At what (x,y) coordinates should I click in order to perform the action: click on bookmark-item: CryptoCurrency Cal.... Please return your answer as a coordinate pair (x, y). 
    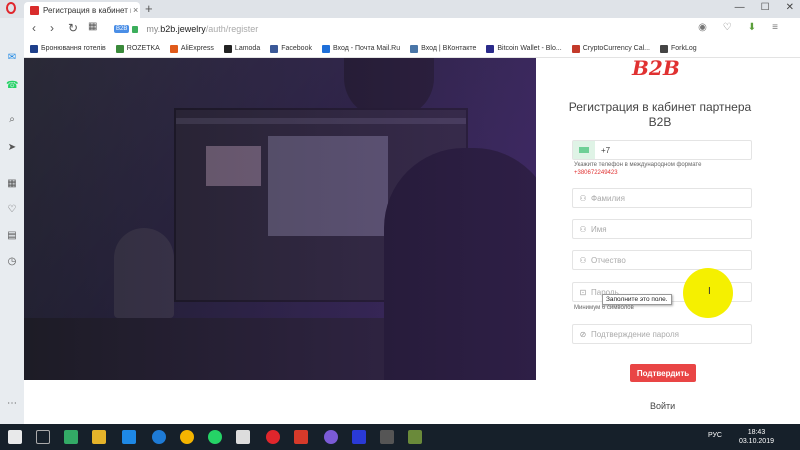
    Looking at the image, I should click on (610, 48).